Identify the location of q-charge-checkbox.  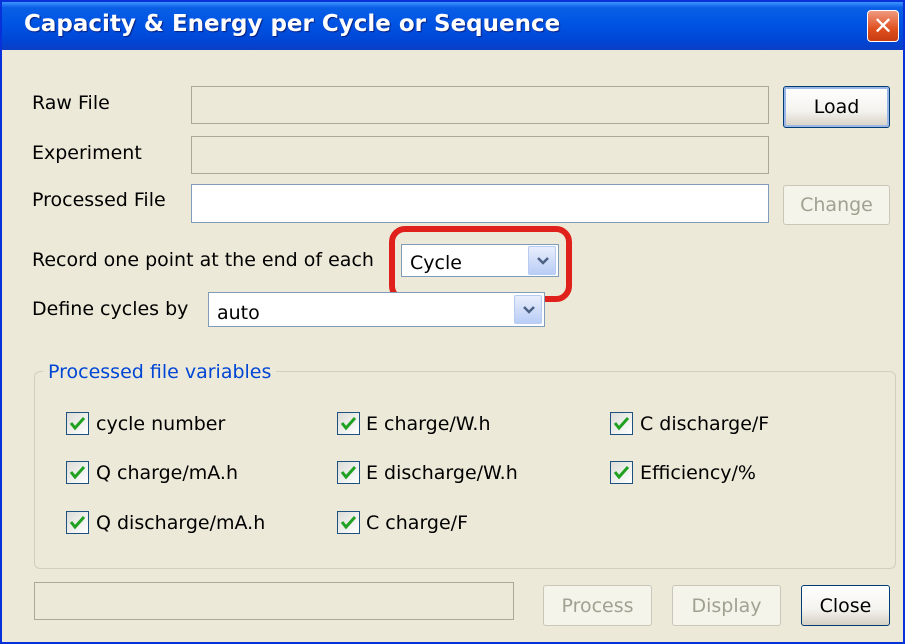
(77, 472).